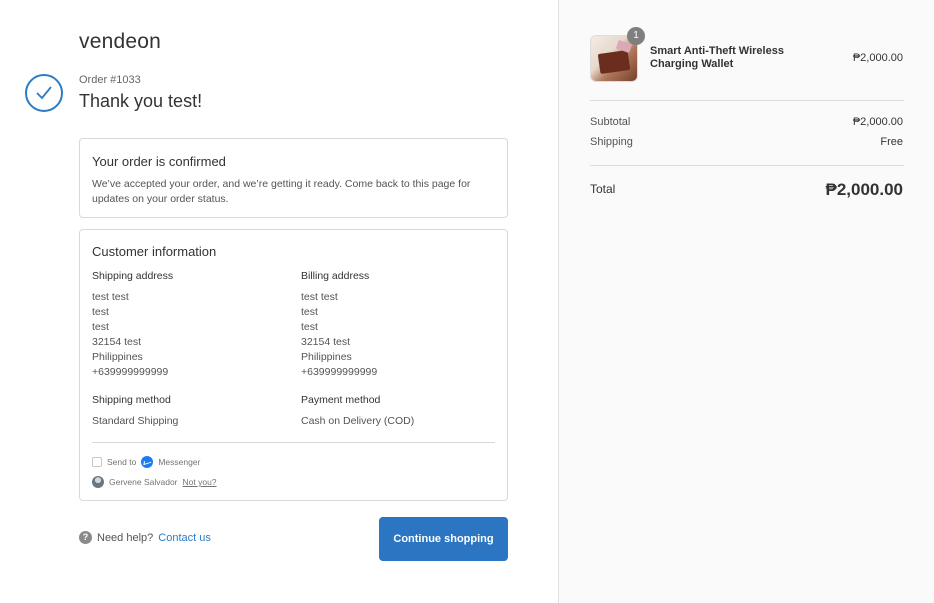 Image resolution: width=934 pixels, height=603 pixels. What do you see at coordinates (110, 80) in the screenshot?
I see `order-number: Order #1033` at bounding box center [110, 80].